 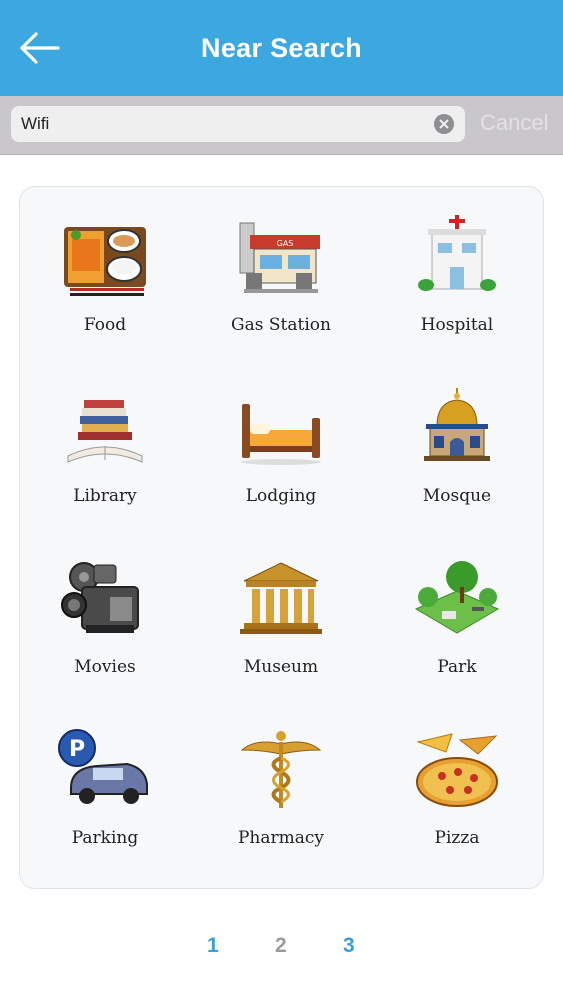 What do you see at coordinates (213, 946) in the screenshot?
I see `page-1-button: 1` at bounding box center [213, 946].